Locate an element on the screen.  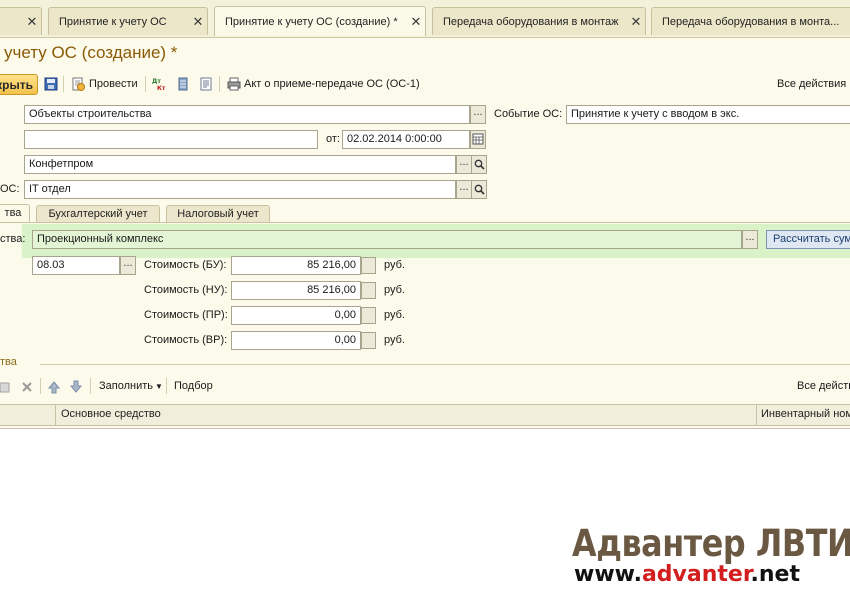
all-actions-menu: Все действия is located at coordinates (811, 84).